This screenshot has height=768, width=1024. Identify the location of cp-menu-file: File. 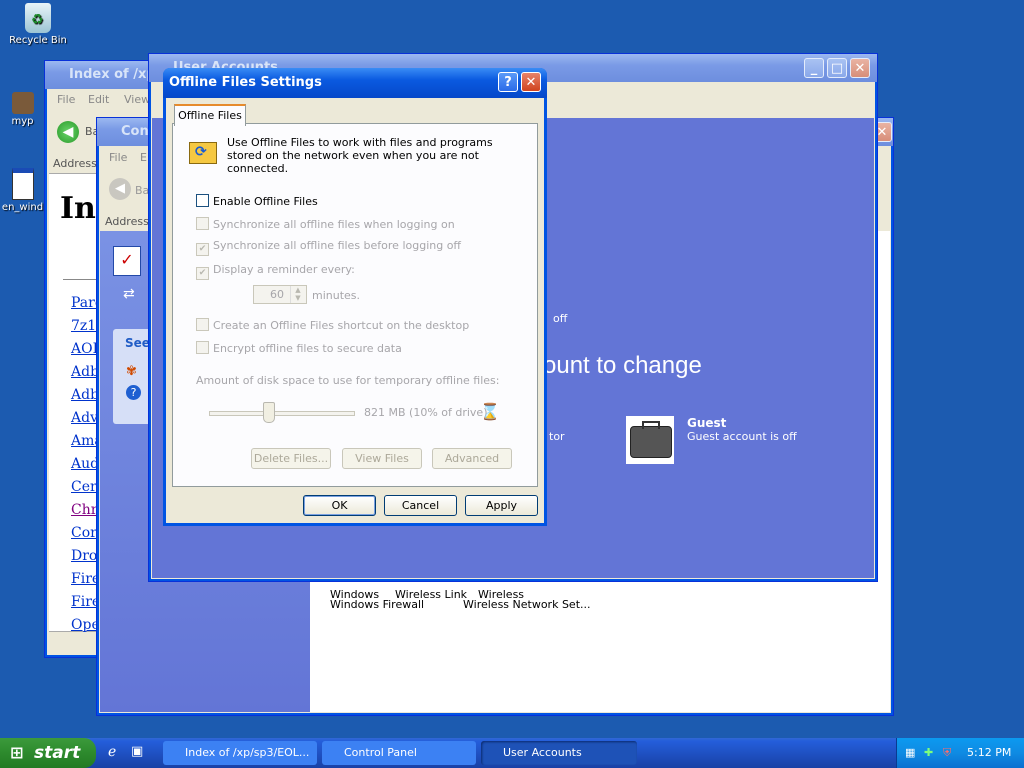
(118, 157).